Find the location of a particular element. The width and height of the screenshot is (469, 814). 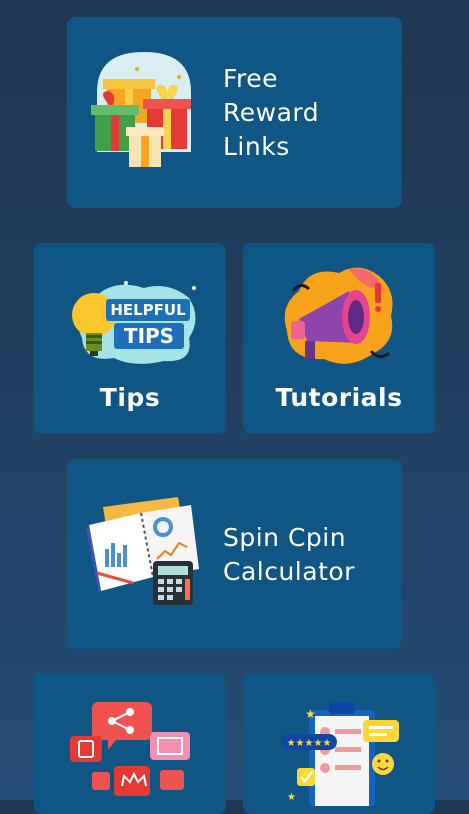

tips-card: HELPFUL TIPS Tips is located at coordinates (130, 338).